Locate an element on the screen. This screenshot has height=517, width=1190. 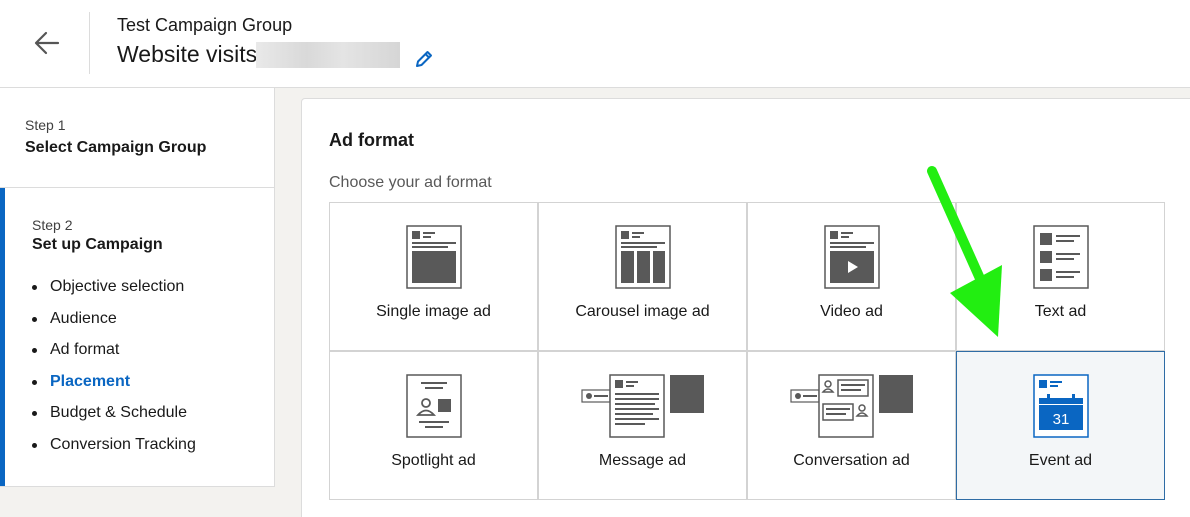
format-label: Text ad is located at coordinates (1060, 311).